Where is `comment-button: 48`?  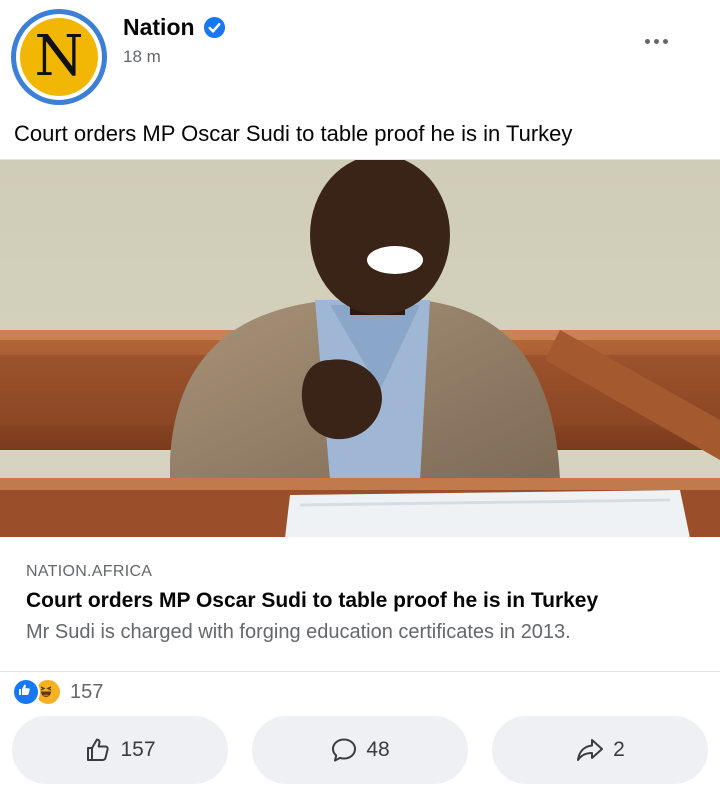
comment-button: 48 is located at coordinates (360, 750).